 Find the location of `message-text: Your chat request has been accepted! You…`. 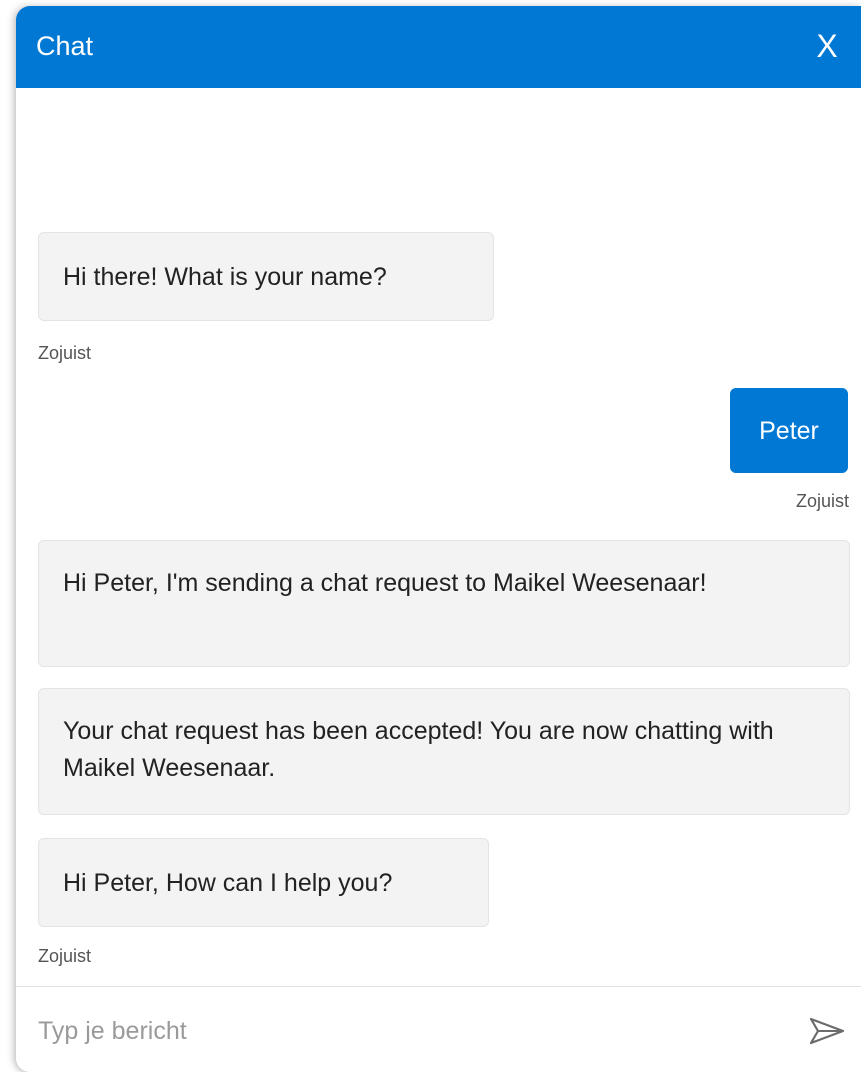

message-text: Your chat request has been accepted! You… is located at coordinates (418, 749).